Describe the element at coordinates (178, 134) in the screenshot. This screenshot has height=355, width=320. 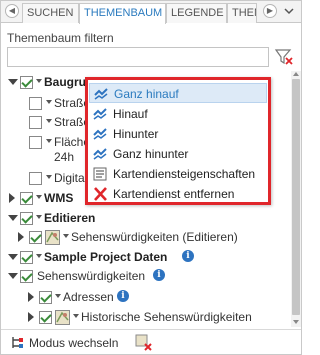
I see `menu-item-hinunter: Hinunter` at that location.